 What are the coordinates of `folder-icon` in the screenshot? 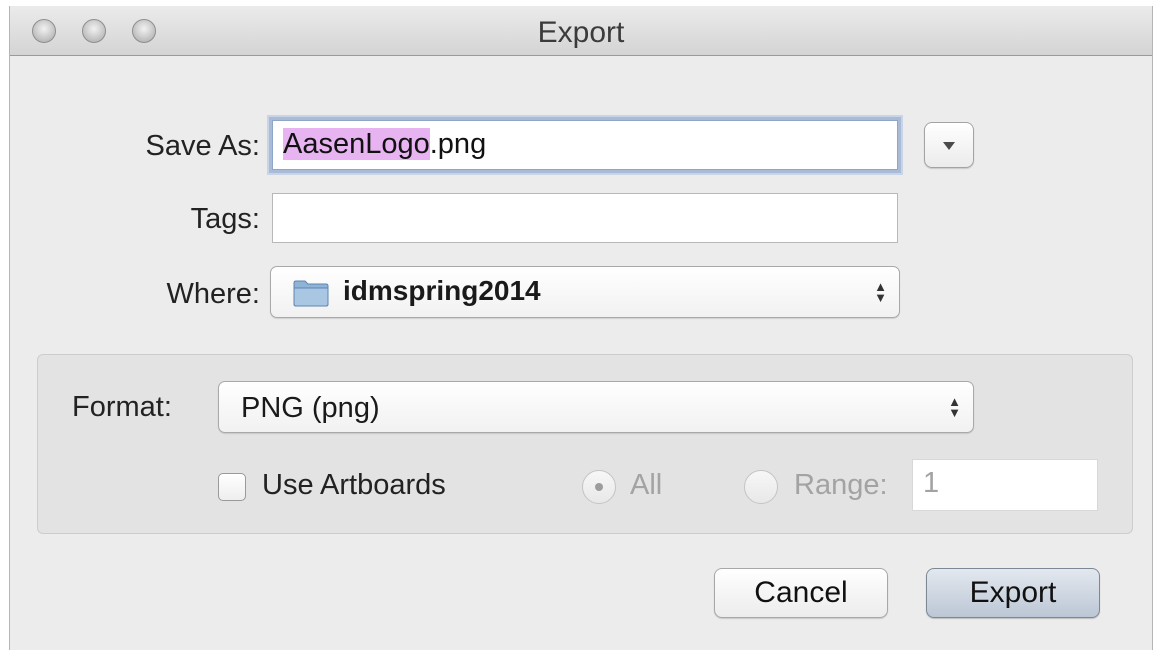 It's located at (311, 293).